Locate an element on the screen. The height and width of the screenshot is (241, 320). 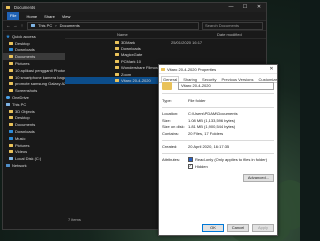
column-header-date: Date modified is located at coordinates (209, 34).